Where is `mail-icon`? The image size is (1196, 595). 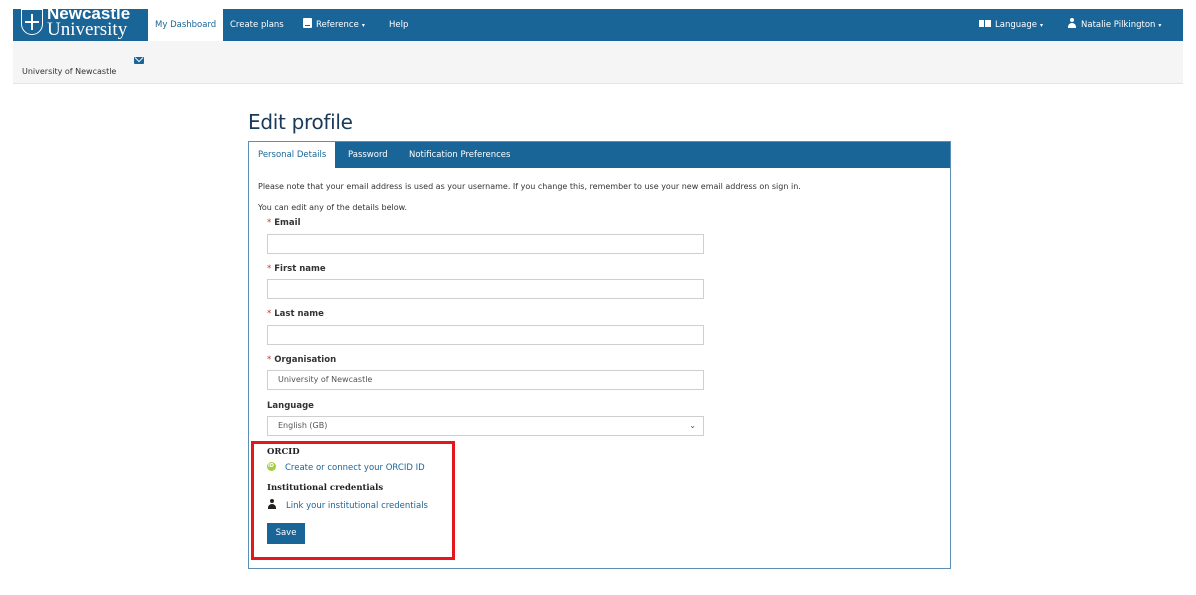 mail-icon is located at coordinates (139, 60).